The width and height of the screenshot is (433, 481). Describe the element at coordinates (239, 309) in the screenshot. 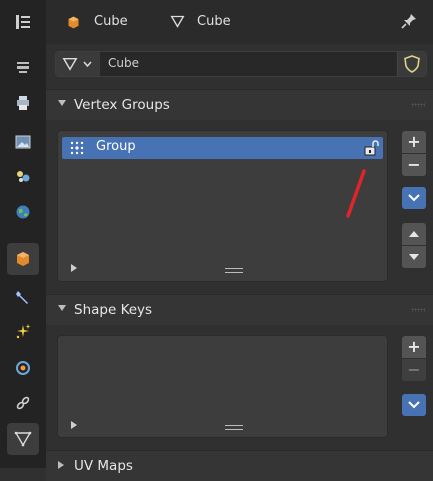

I see `panel-shape-keys-header: Shape Keys` at that location.